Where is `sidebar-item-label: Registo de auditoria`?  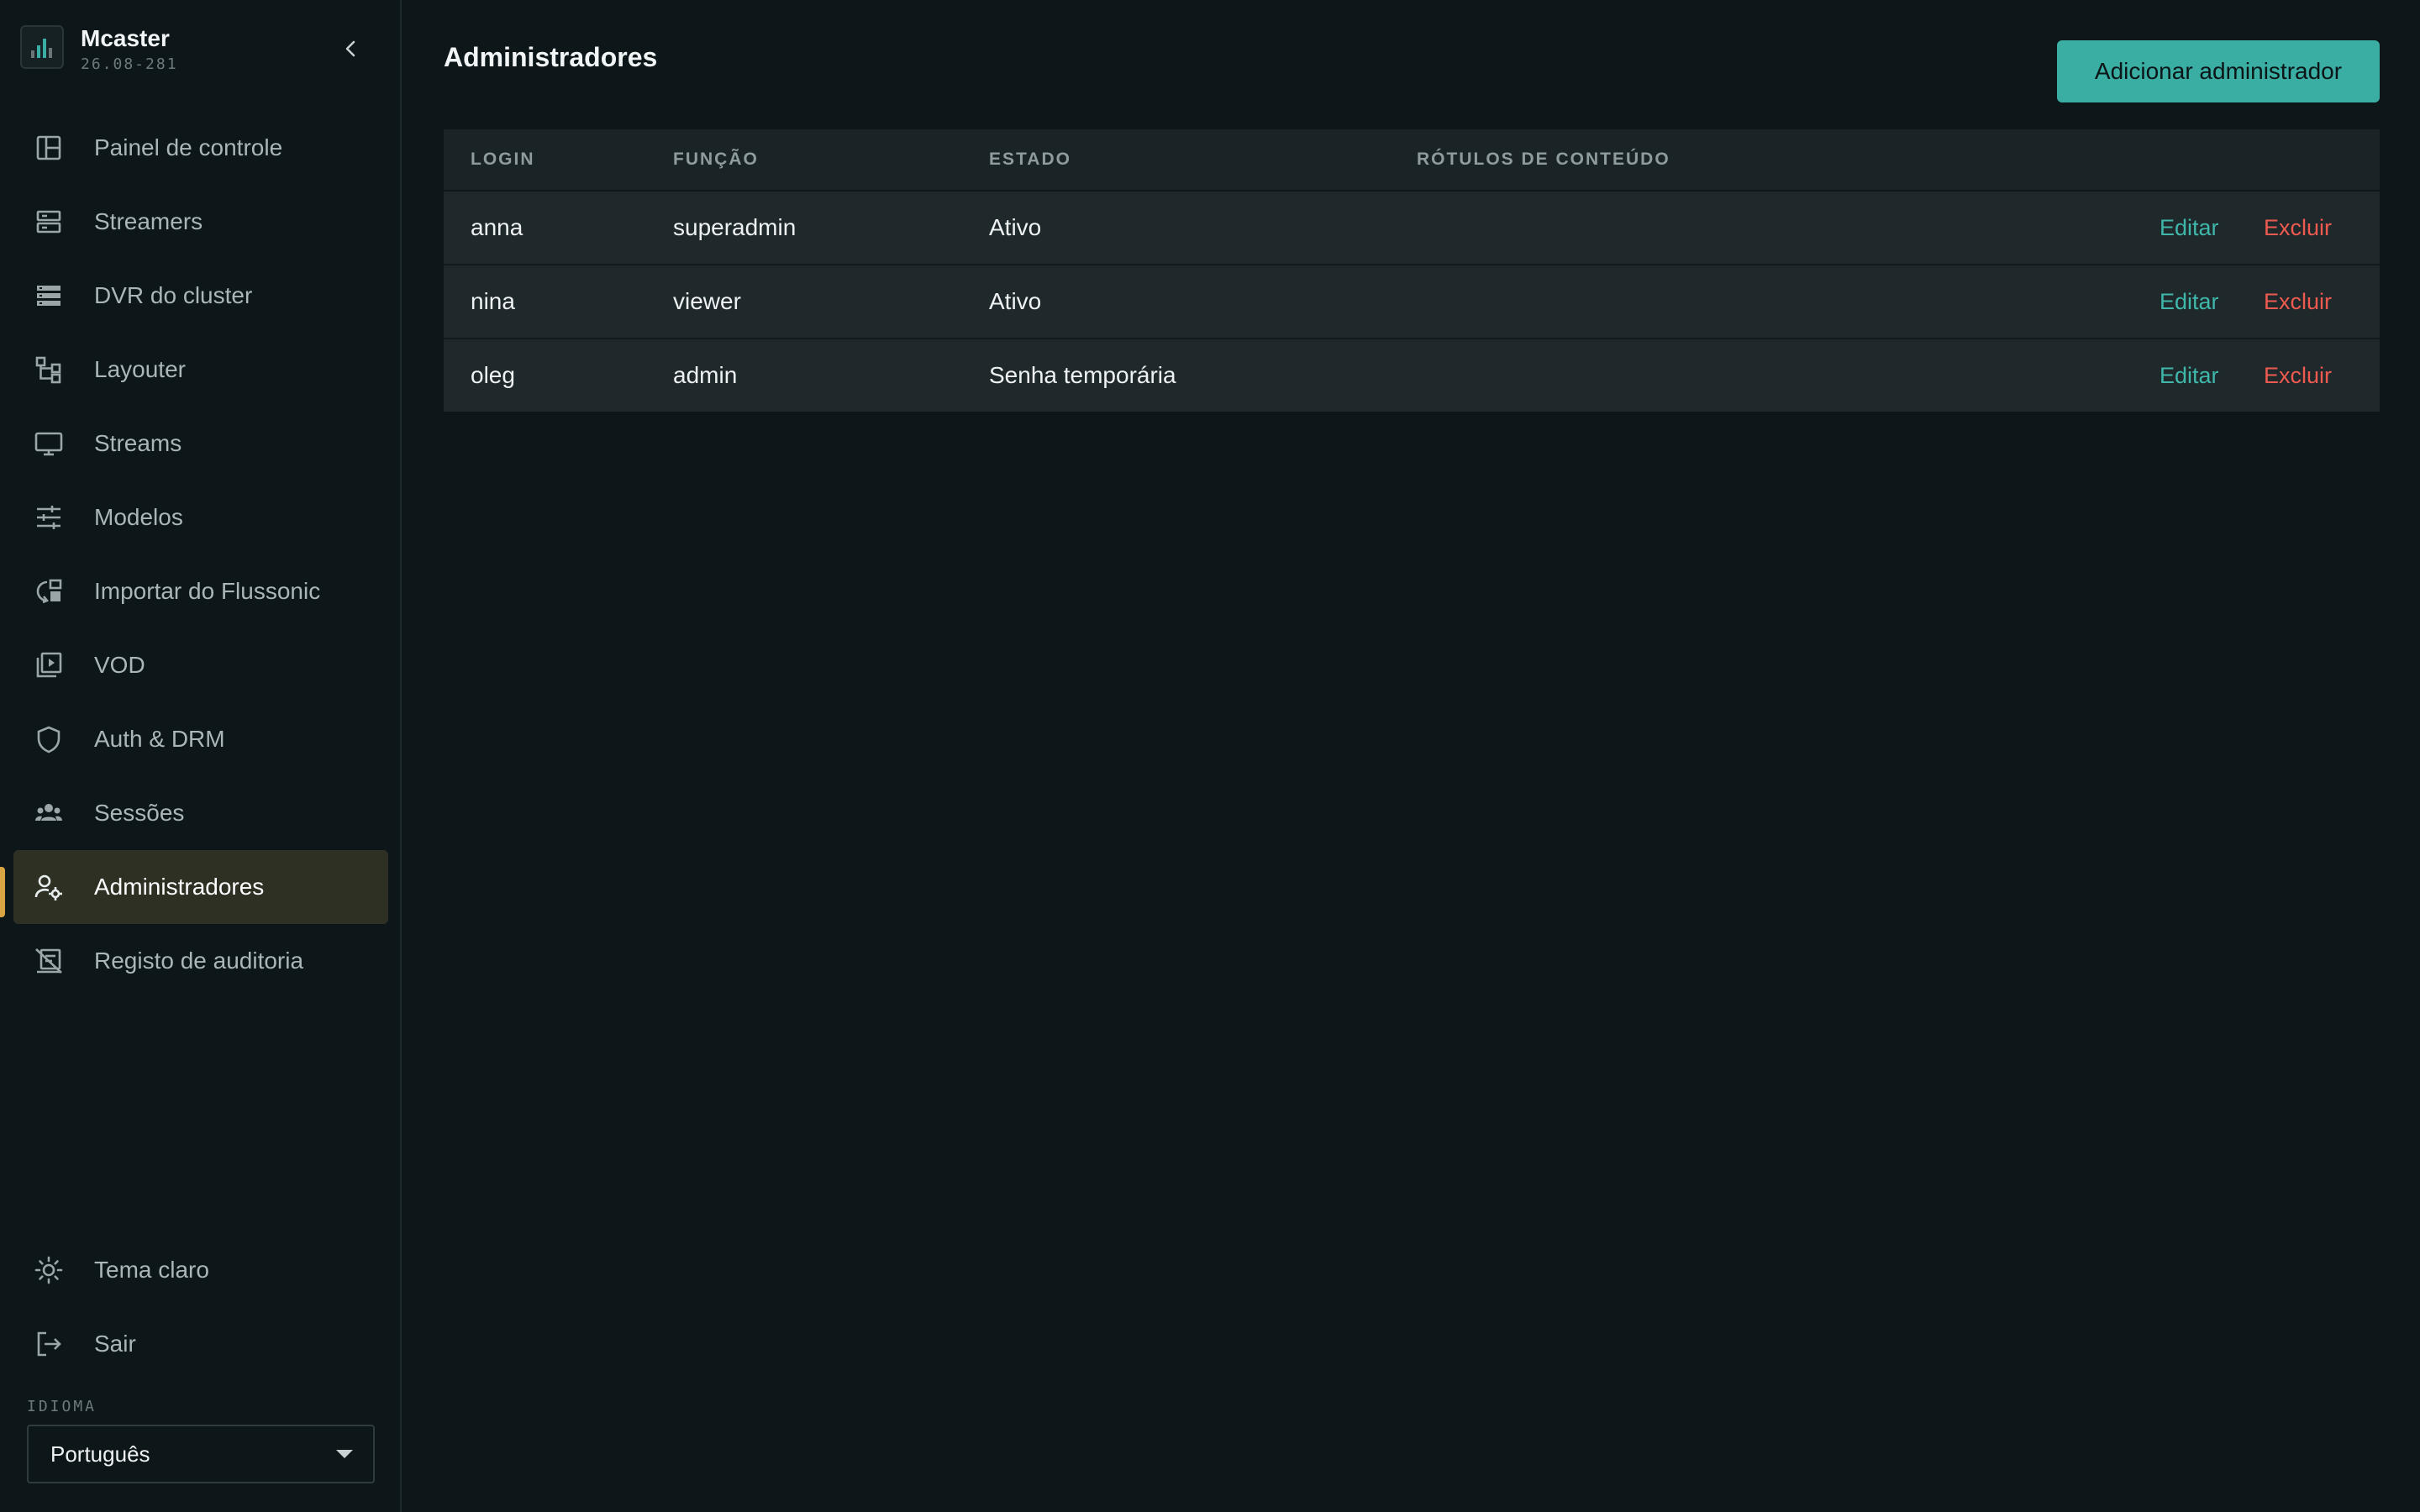
sidebar-item-label: Registo de auditoria is located at coordinates (199, 961).